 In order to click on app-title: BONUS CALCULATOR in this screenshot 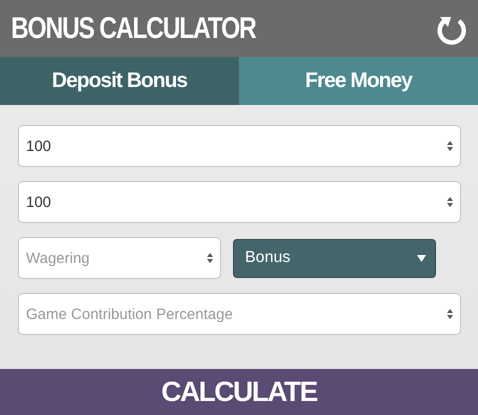, I will do `click(133, 29)`.